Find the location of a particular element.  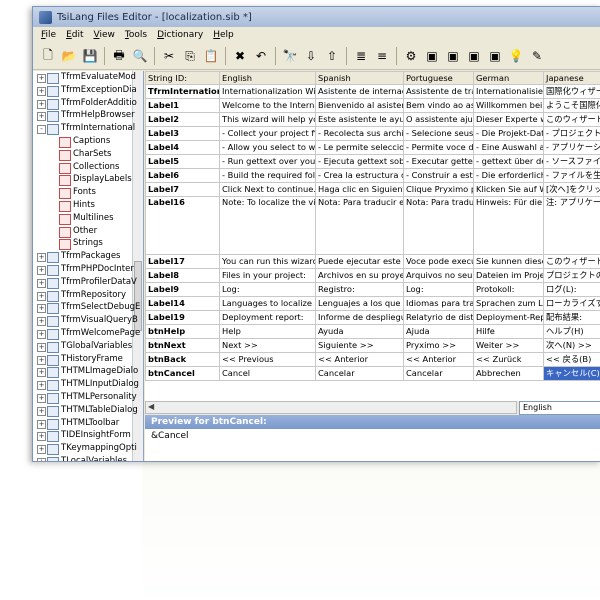

translation-cell: - Eine Auswahl anbie is located at coordinates (508, 147).